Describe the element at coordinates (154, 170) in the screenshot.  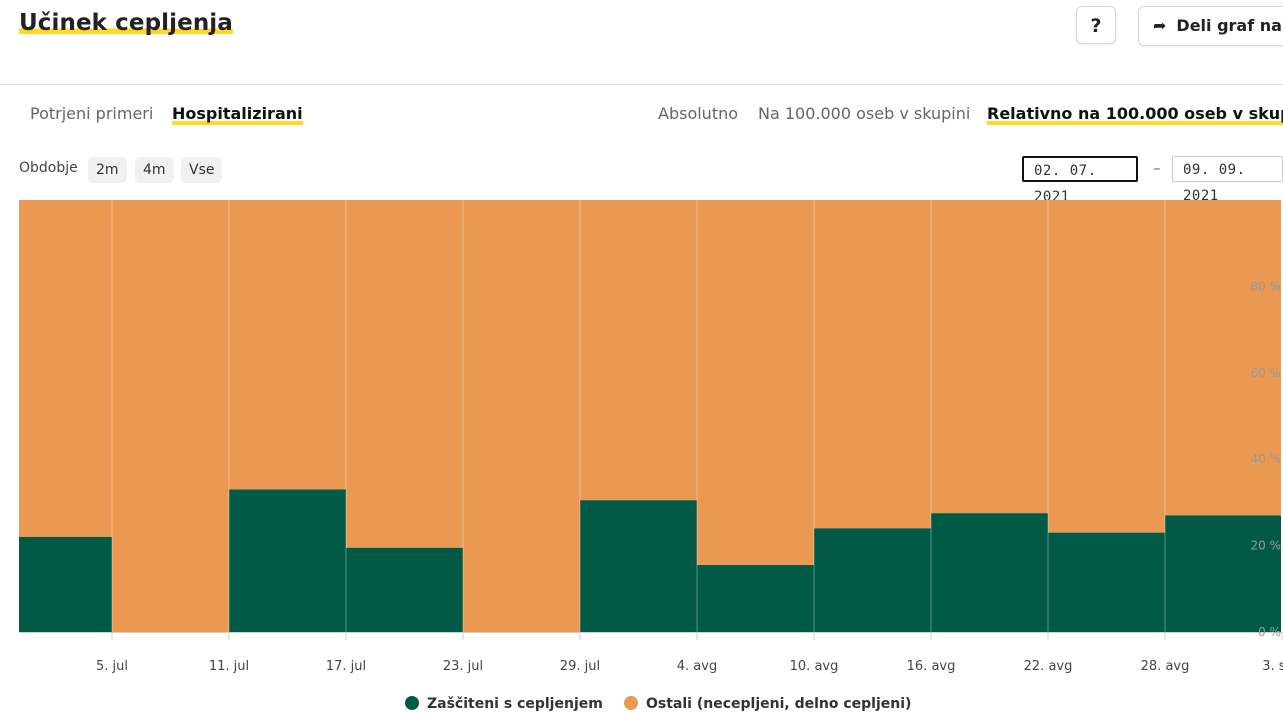
I see `period-4m-button: 4m` at that location.